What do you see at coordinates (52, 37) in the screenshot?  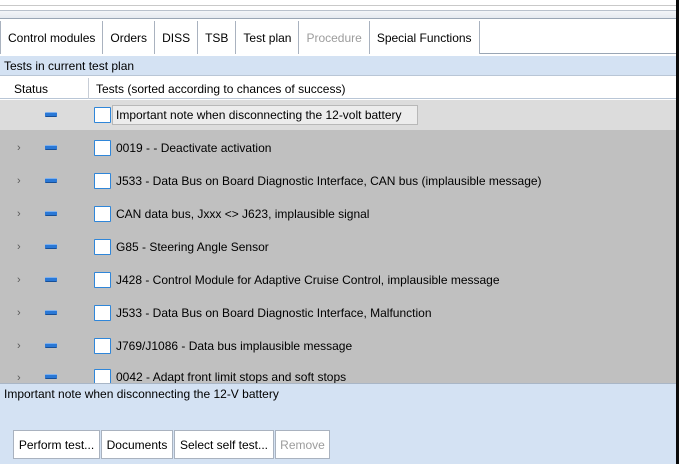 I see `tab-control-modules: Control modules` at bounding box center [52, 37].